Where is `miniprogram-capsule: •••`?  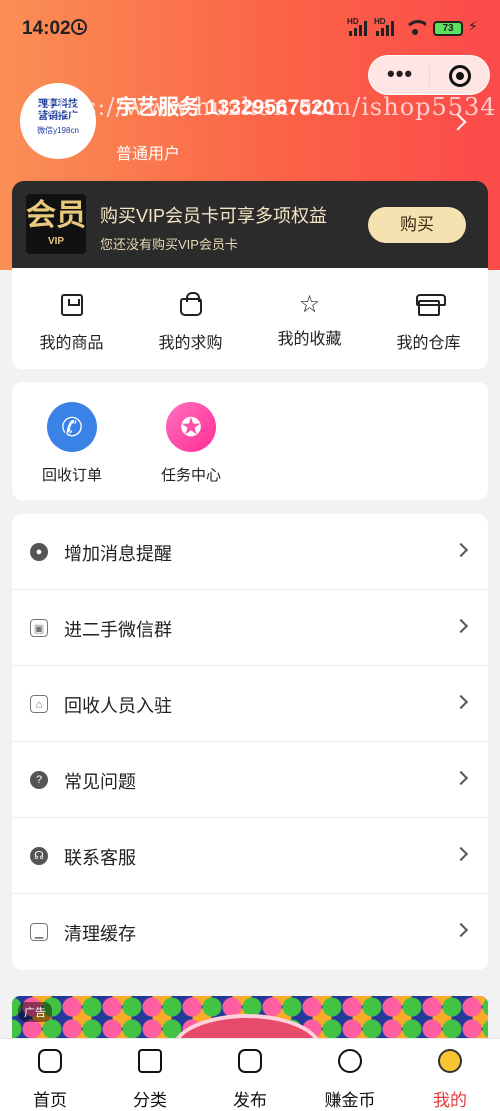 miniprogram-capsule: ••• is located at coordinates (429, 75).